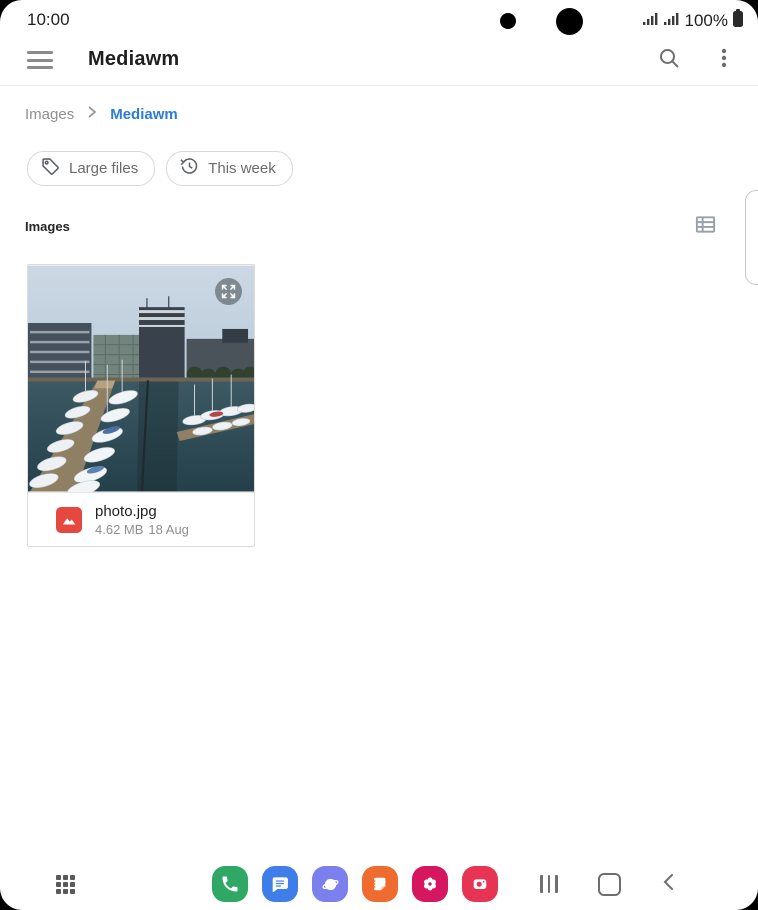  I want to click on more-options-button, so click(724, 60).